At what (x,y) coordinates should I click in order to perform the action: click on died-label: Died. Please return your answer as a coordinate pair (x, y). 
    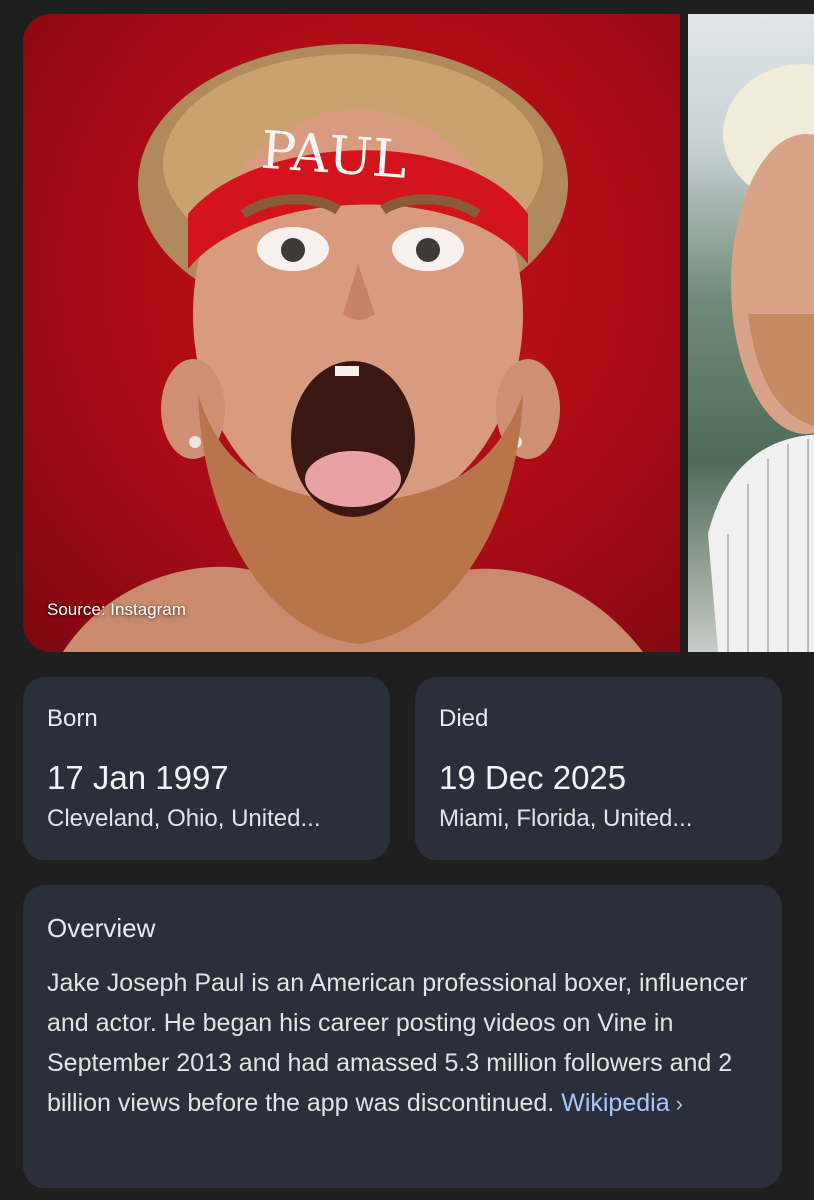
    Looking at the image, I should click on (464, 718).